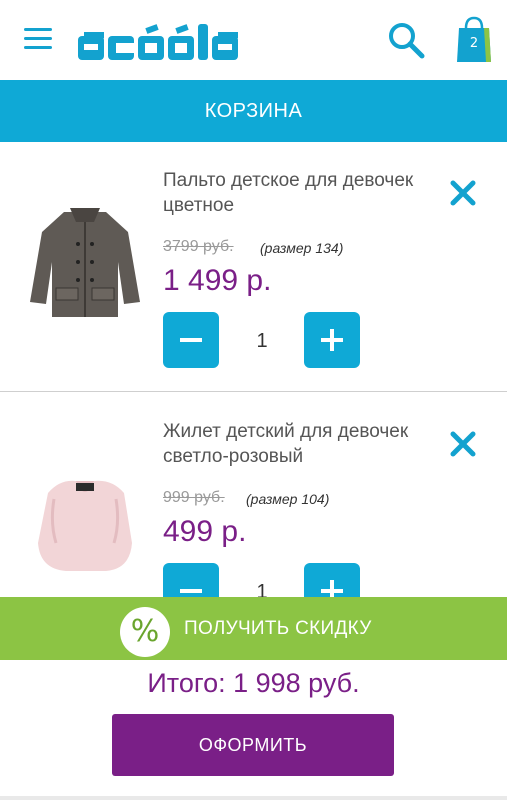 The width and height of the screenshot is (507, 800). Describe the element at coordinates (253, 683) in the screenshot. I see `total-amount: Итого: 1 998 руб.` at that location.